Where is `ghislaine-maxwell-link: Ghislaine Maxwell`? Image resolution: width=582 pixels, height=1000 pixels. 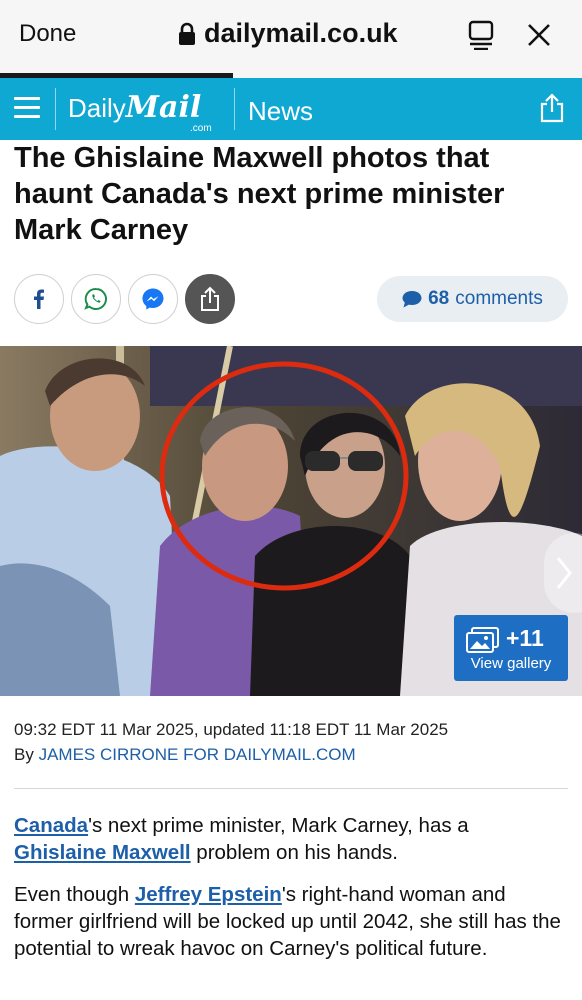
ghislaine-maxwell-link: Ghislaine Maxwell is located at coordinates (102, 852).